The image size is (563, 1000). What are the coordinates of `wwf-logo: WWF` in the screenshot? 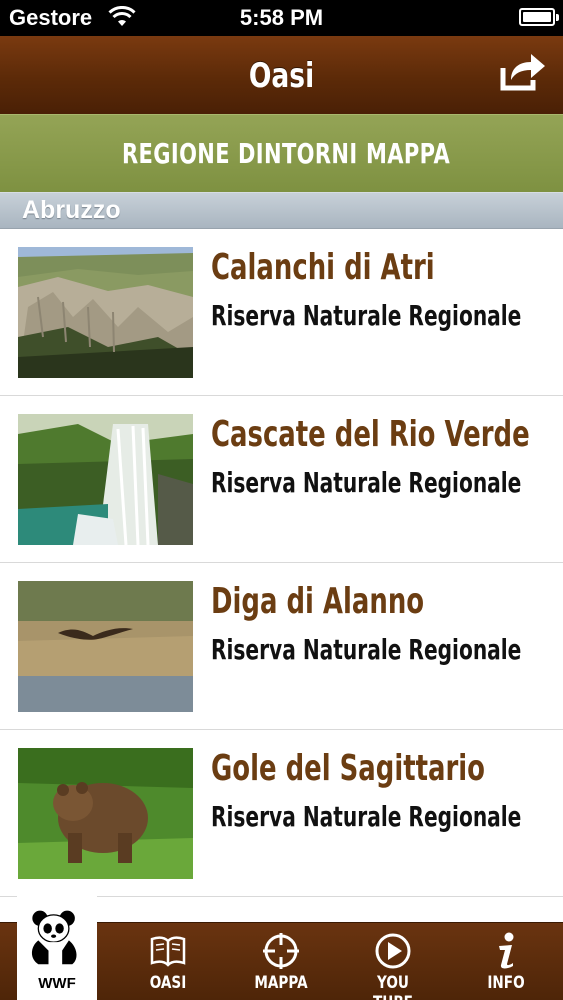 It's located at (57, 946).